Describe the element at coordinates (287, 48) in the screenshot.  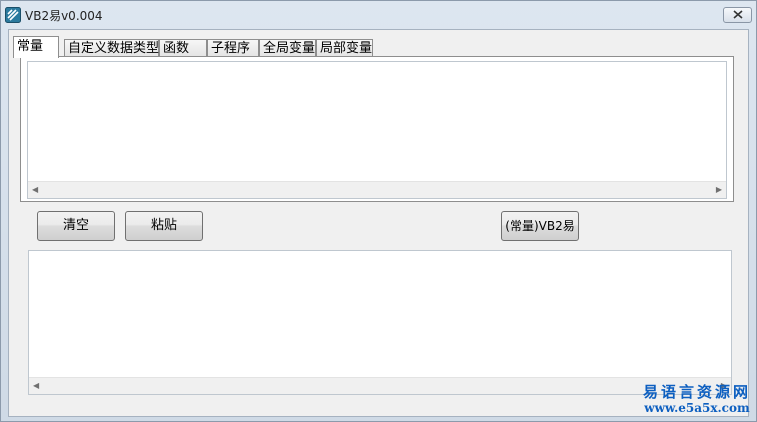
I see `tab-global-vars: 全局变量` at that location.